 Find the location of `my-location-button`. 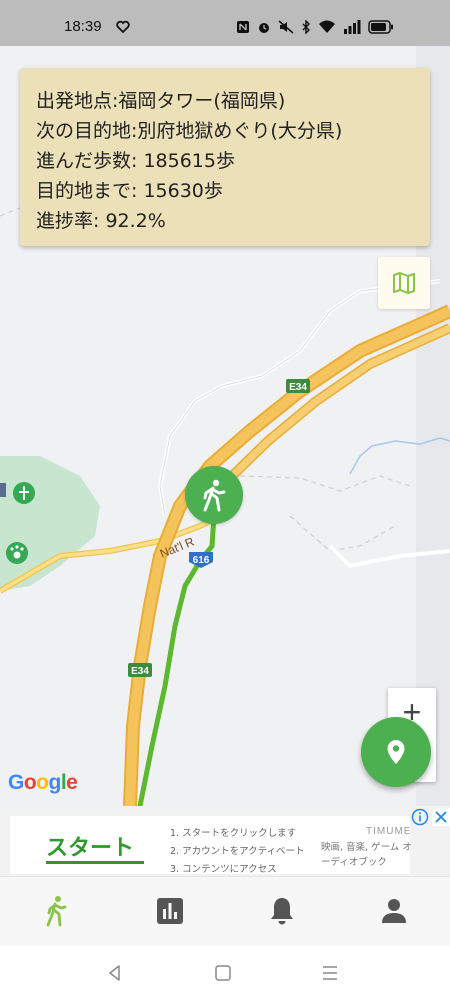

my-location-button is located at coordinates (396, 752).